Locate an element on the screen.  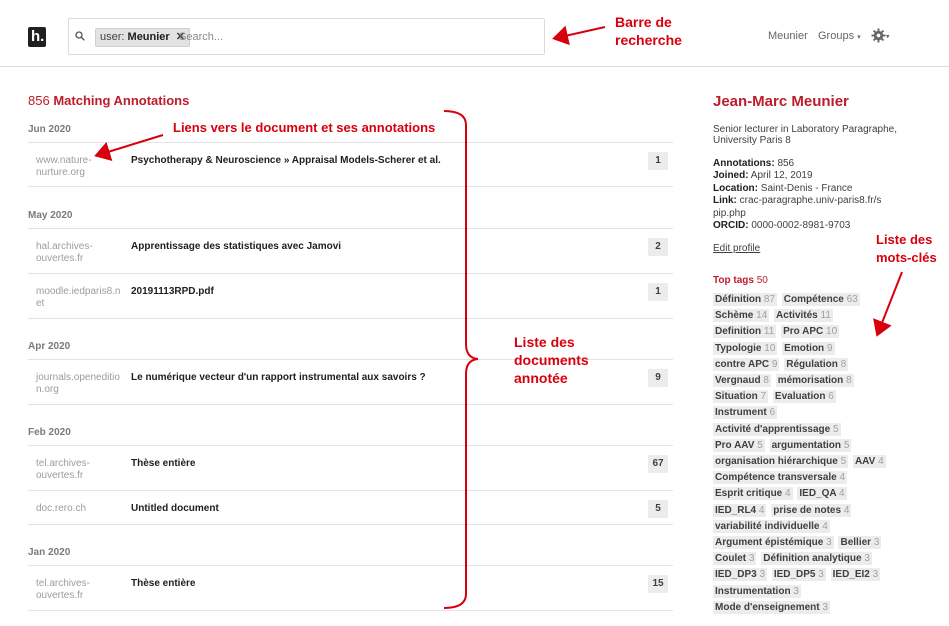
tag-count: 10 is located at coordinates (770, 348).